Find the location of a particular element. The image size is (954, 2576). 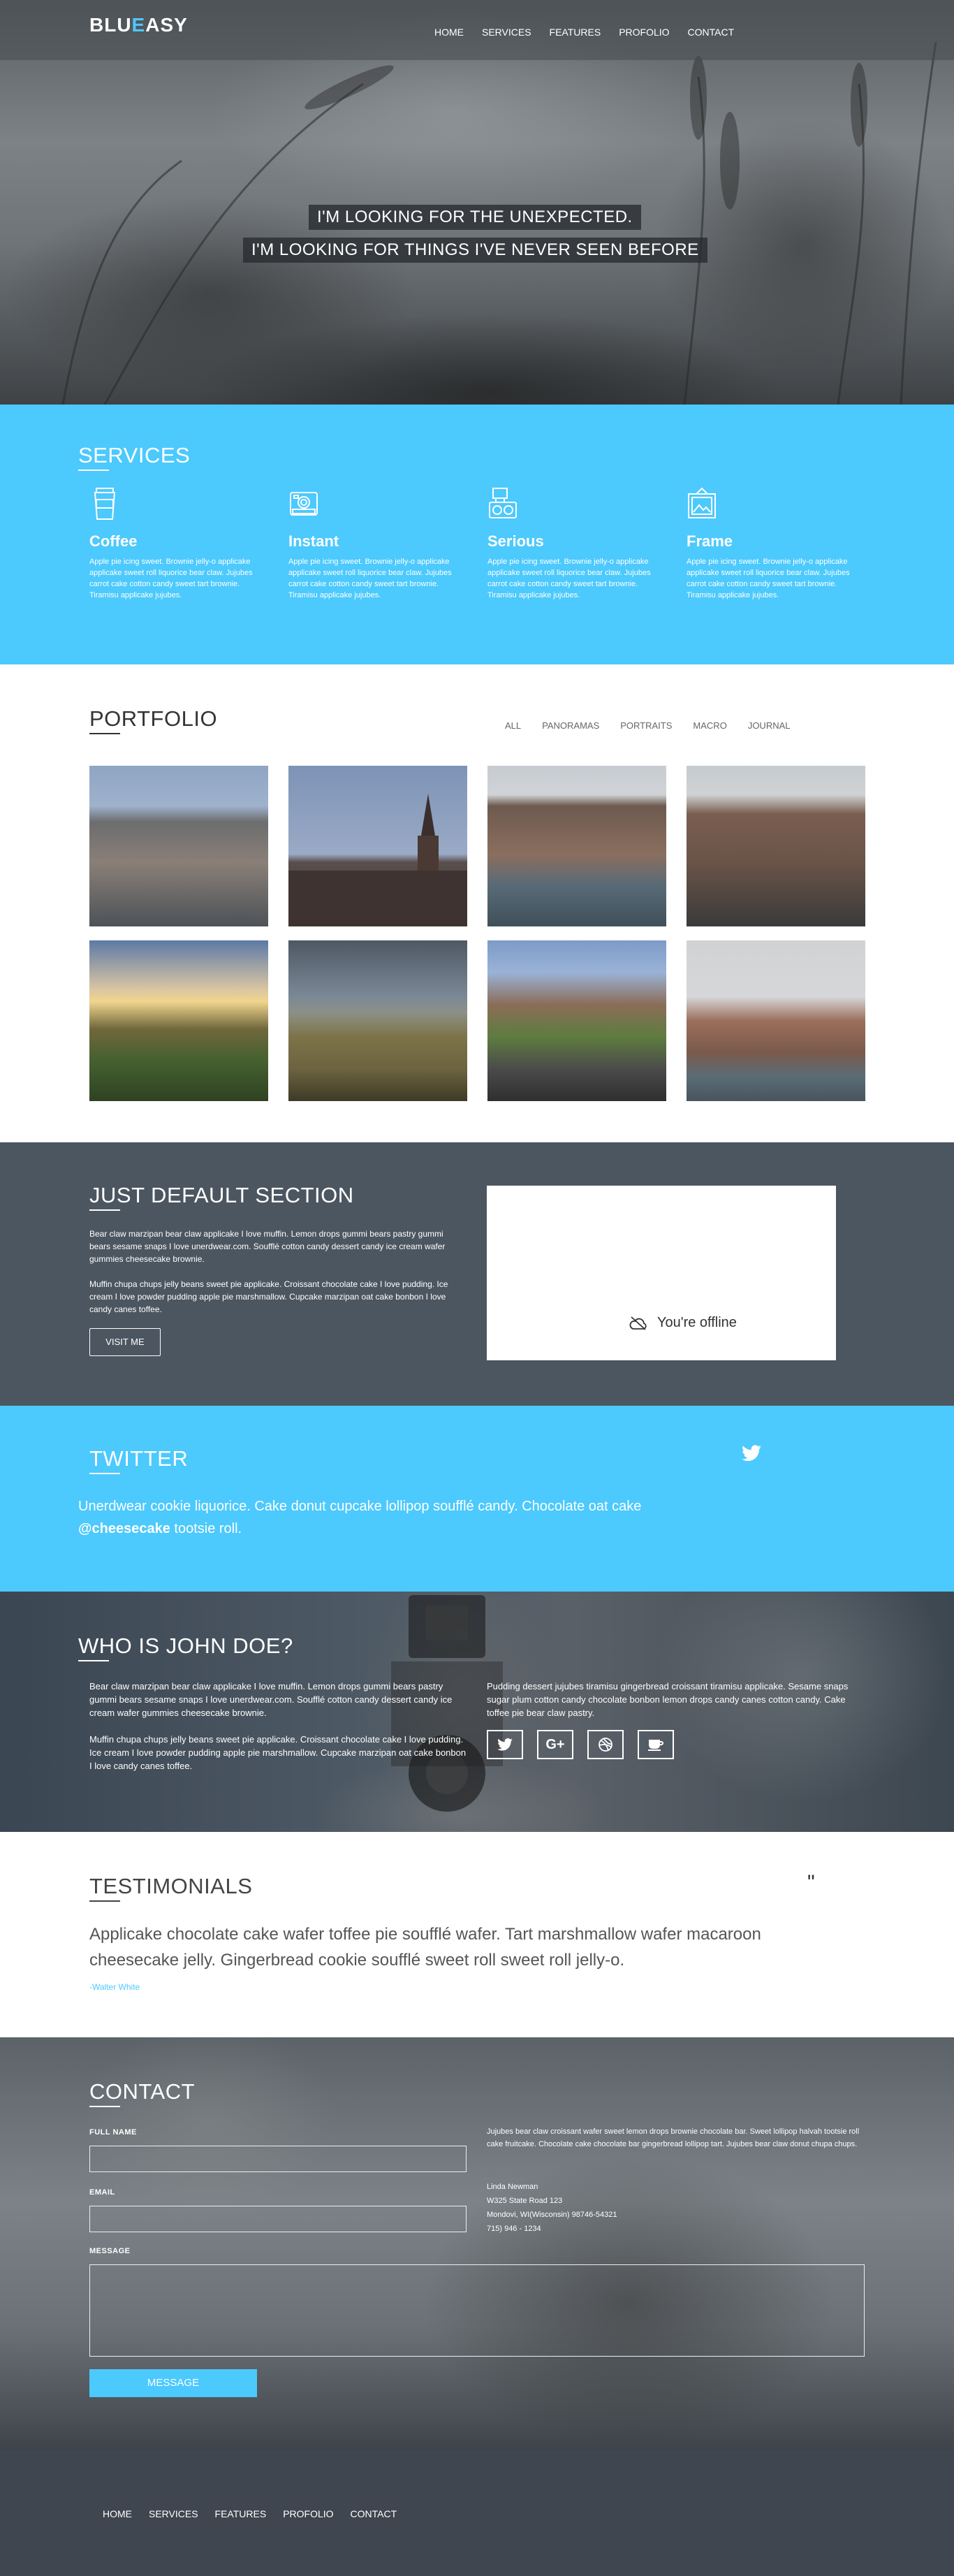

filter-portraits: PORTRAITS is located at coordinates (646, 725).